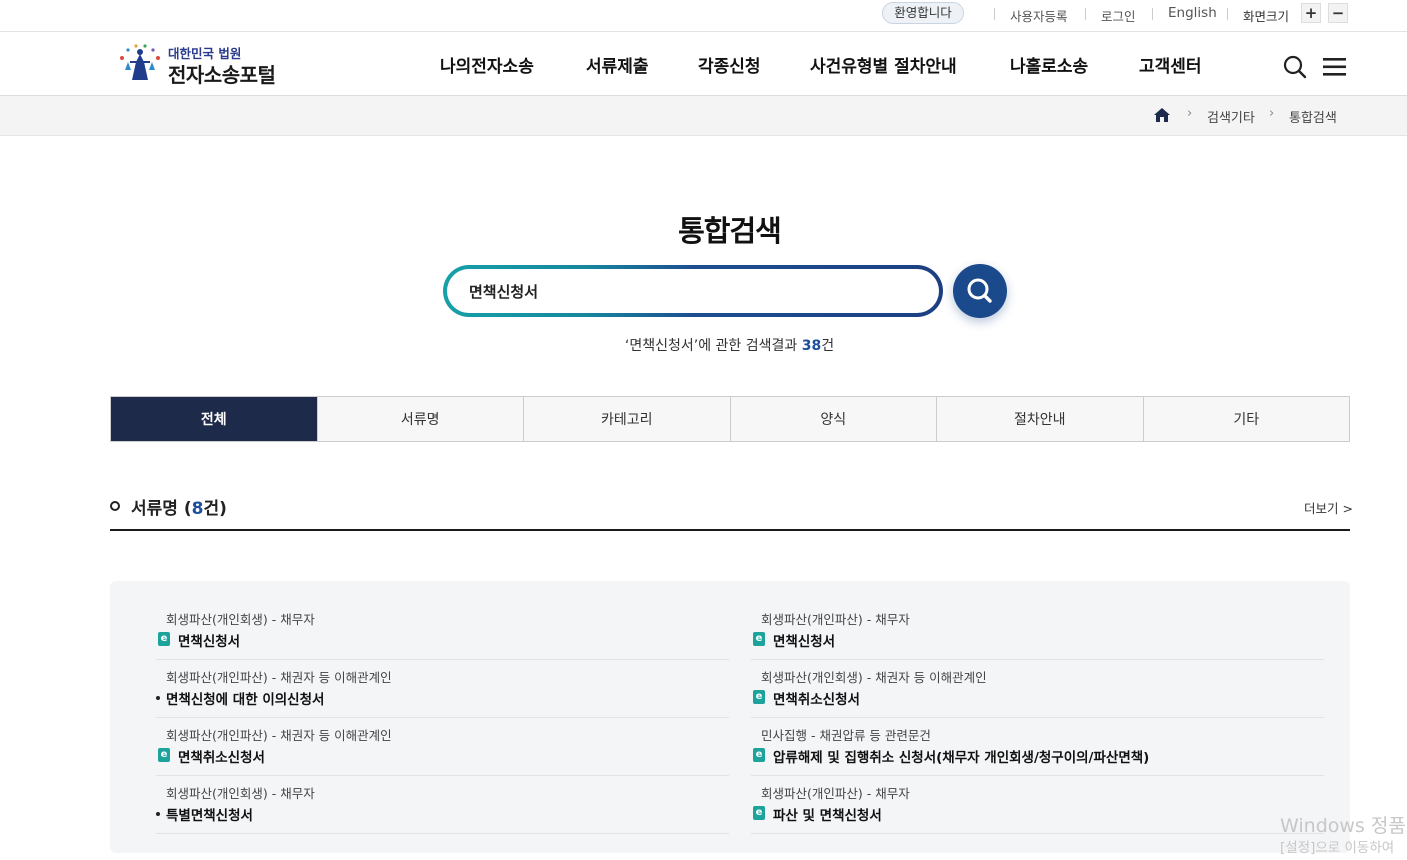 This screenshot has width=1407, height=860. Describe the element at coordinates (1049, 64) in the screenshot. I see `nav-self-litigation: 나홀로소송` at that location.